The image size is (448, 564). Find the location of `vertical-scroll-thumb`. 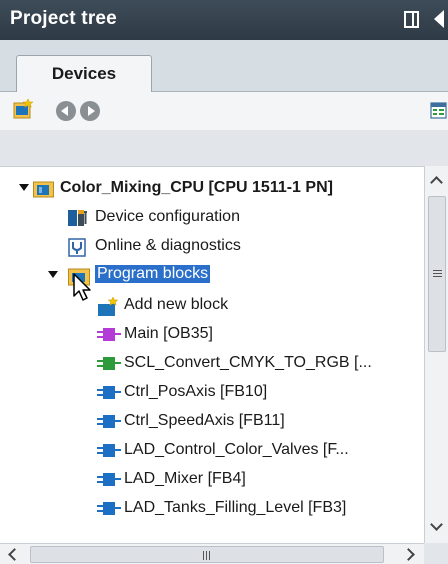

vertical-scroll-thumb is located at coordinates (437, 274).